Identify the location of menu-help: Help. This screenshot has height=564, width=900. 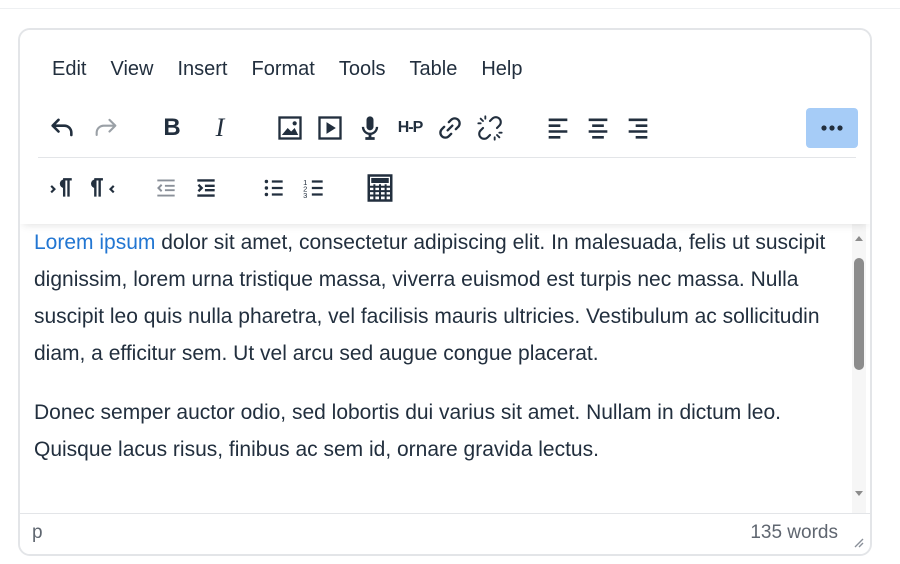
(501, 69).